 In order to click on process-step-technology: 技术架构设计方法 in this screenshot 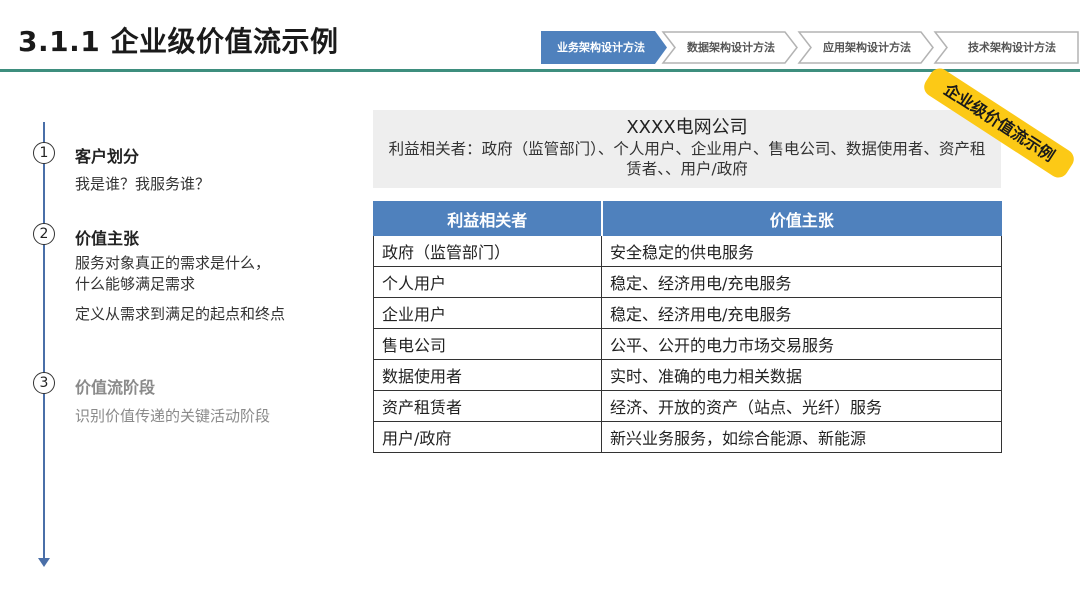, I will do `click(1012, 47)`.